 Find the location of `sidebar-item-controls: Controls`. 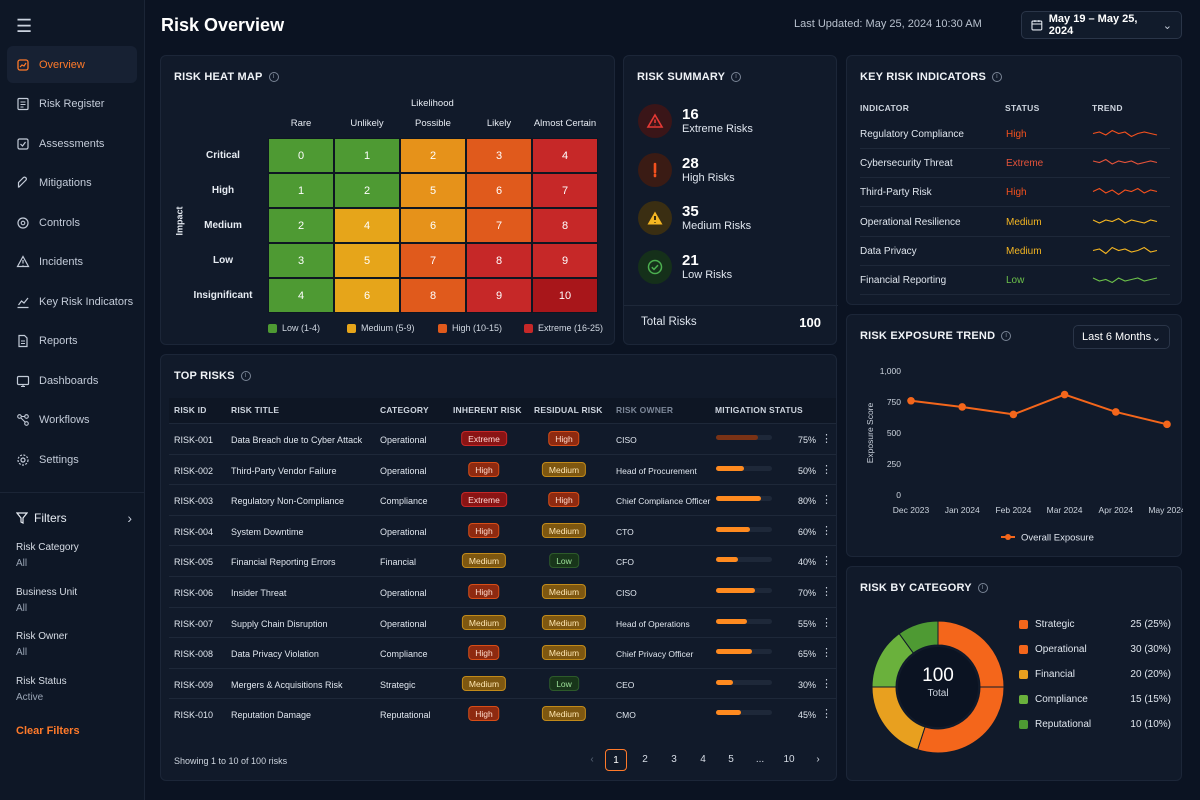

sidebar-item-controls: Controls is located at coordinates (72, 222).